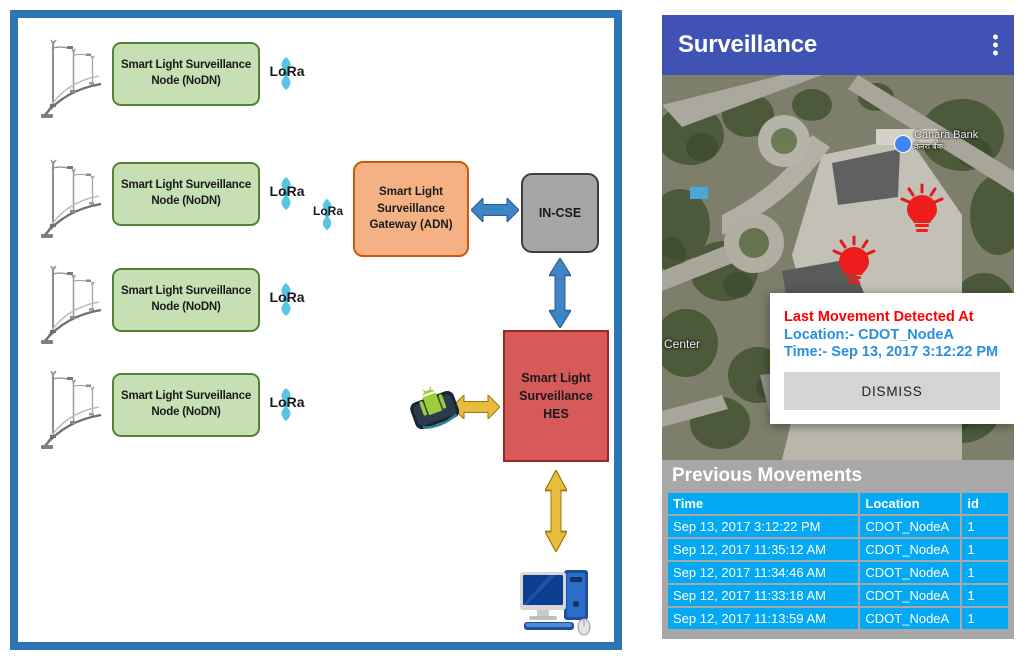 The height and width of the screenshot is (660, 1029). I want to click on column-header-location: Location, so click(909, 503).